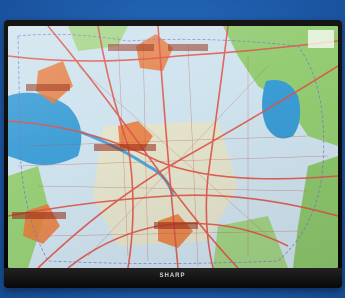 The image size is (345, 298). Describe the element at coordinates (39, 215) in the screenshot. I see `zone-label-southwest` at that location.